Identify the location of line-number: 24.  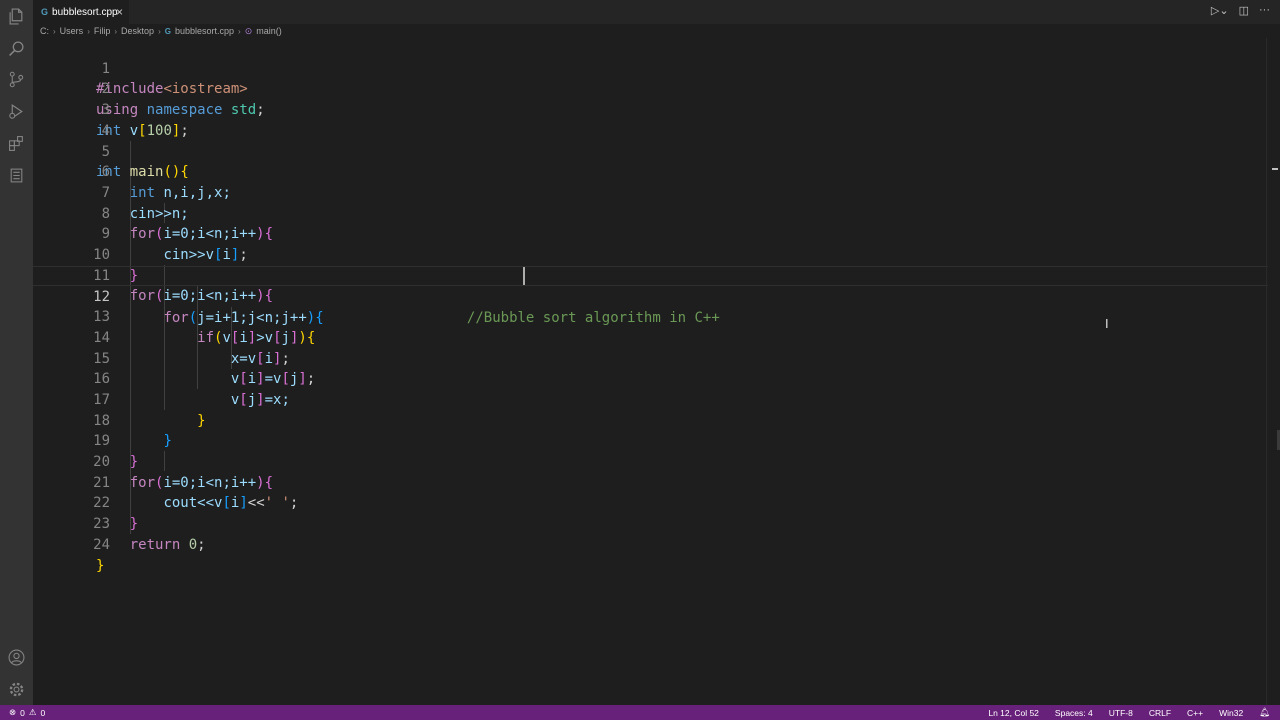
(101, 544).